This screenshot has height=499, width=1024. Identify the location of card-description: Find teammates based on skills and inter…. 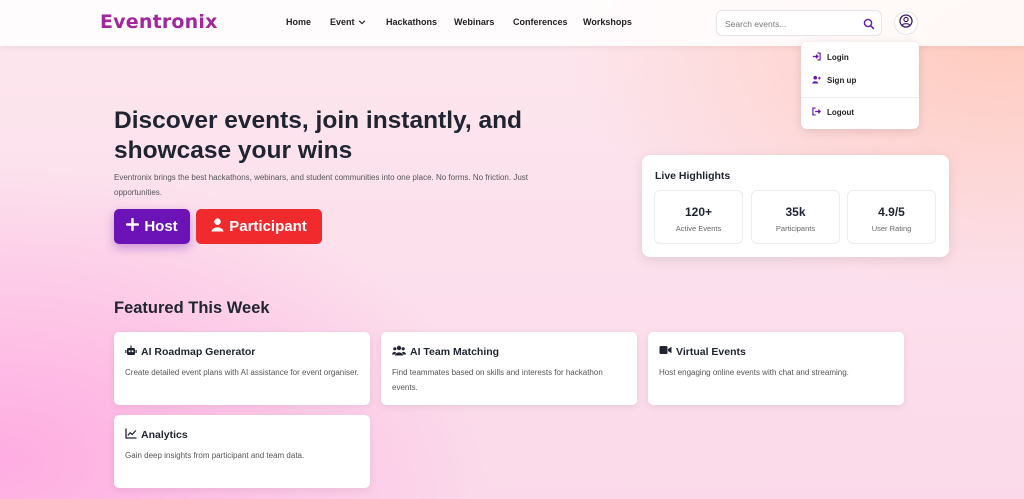
(497, 380).